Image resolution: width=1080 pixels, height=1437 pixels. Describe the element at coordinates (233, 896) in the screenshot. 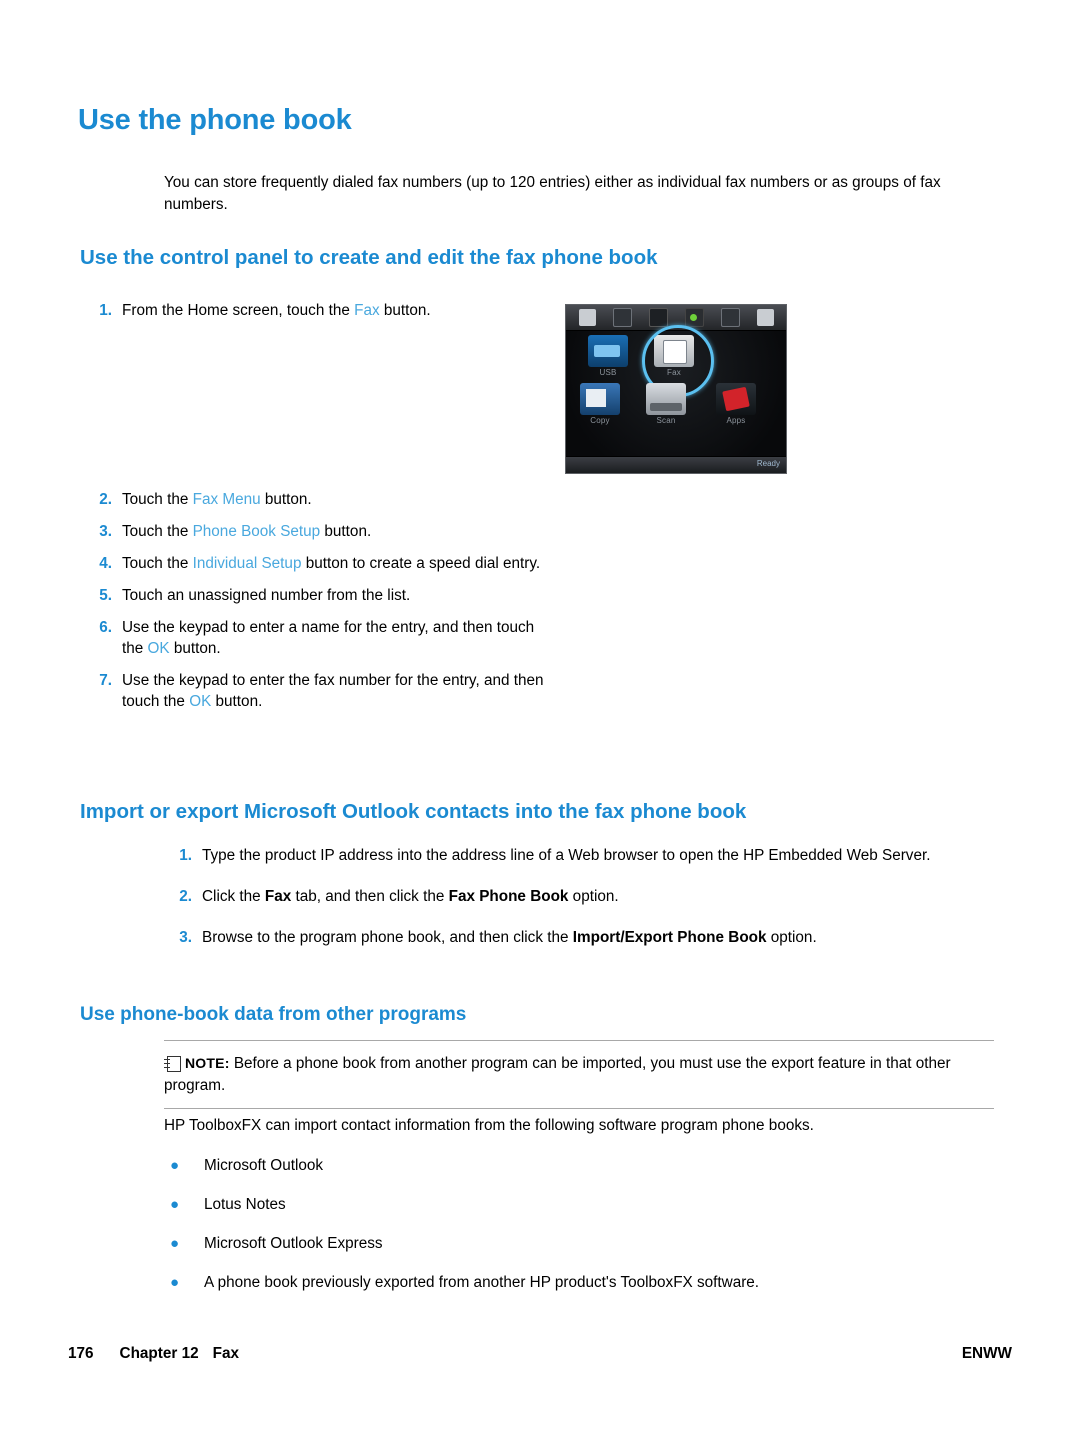

I see `step-text-part: Click the` at that location.